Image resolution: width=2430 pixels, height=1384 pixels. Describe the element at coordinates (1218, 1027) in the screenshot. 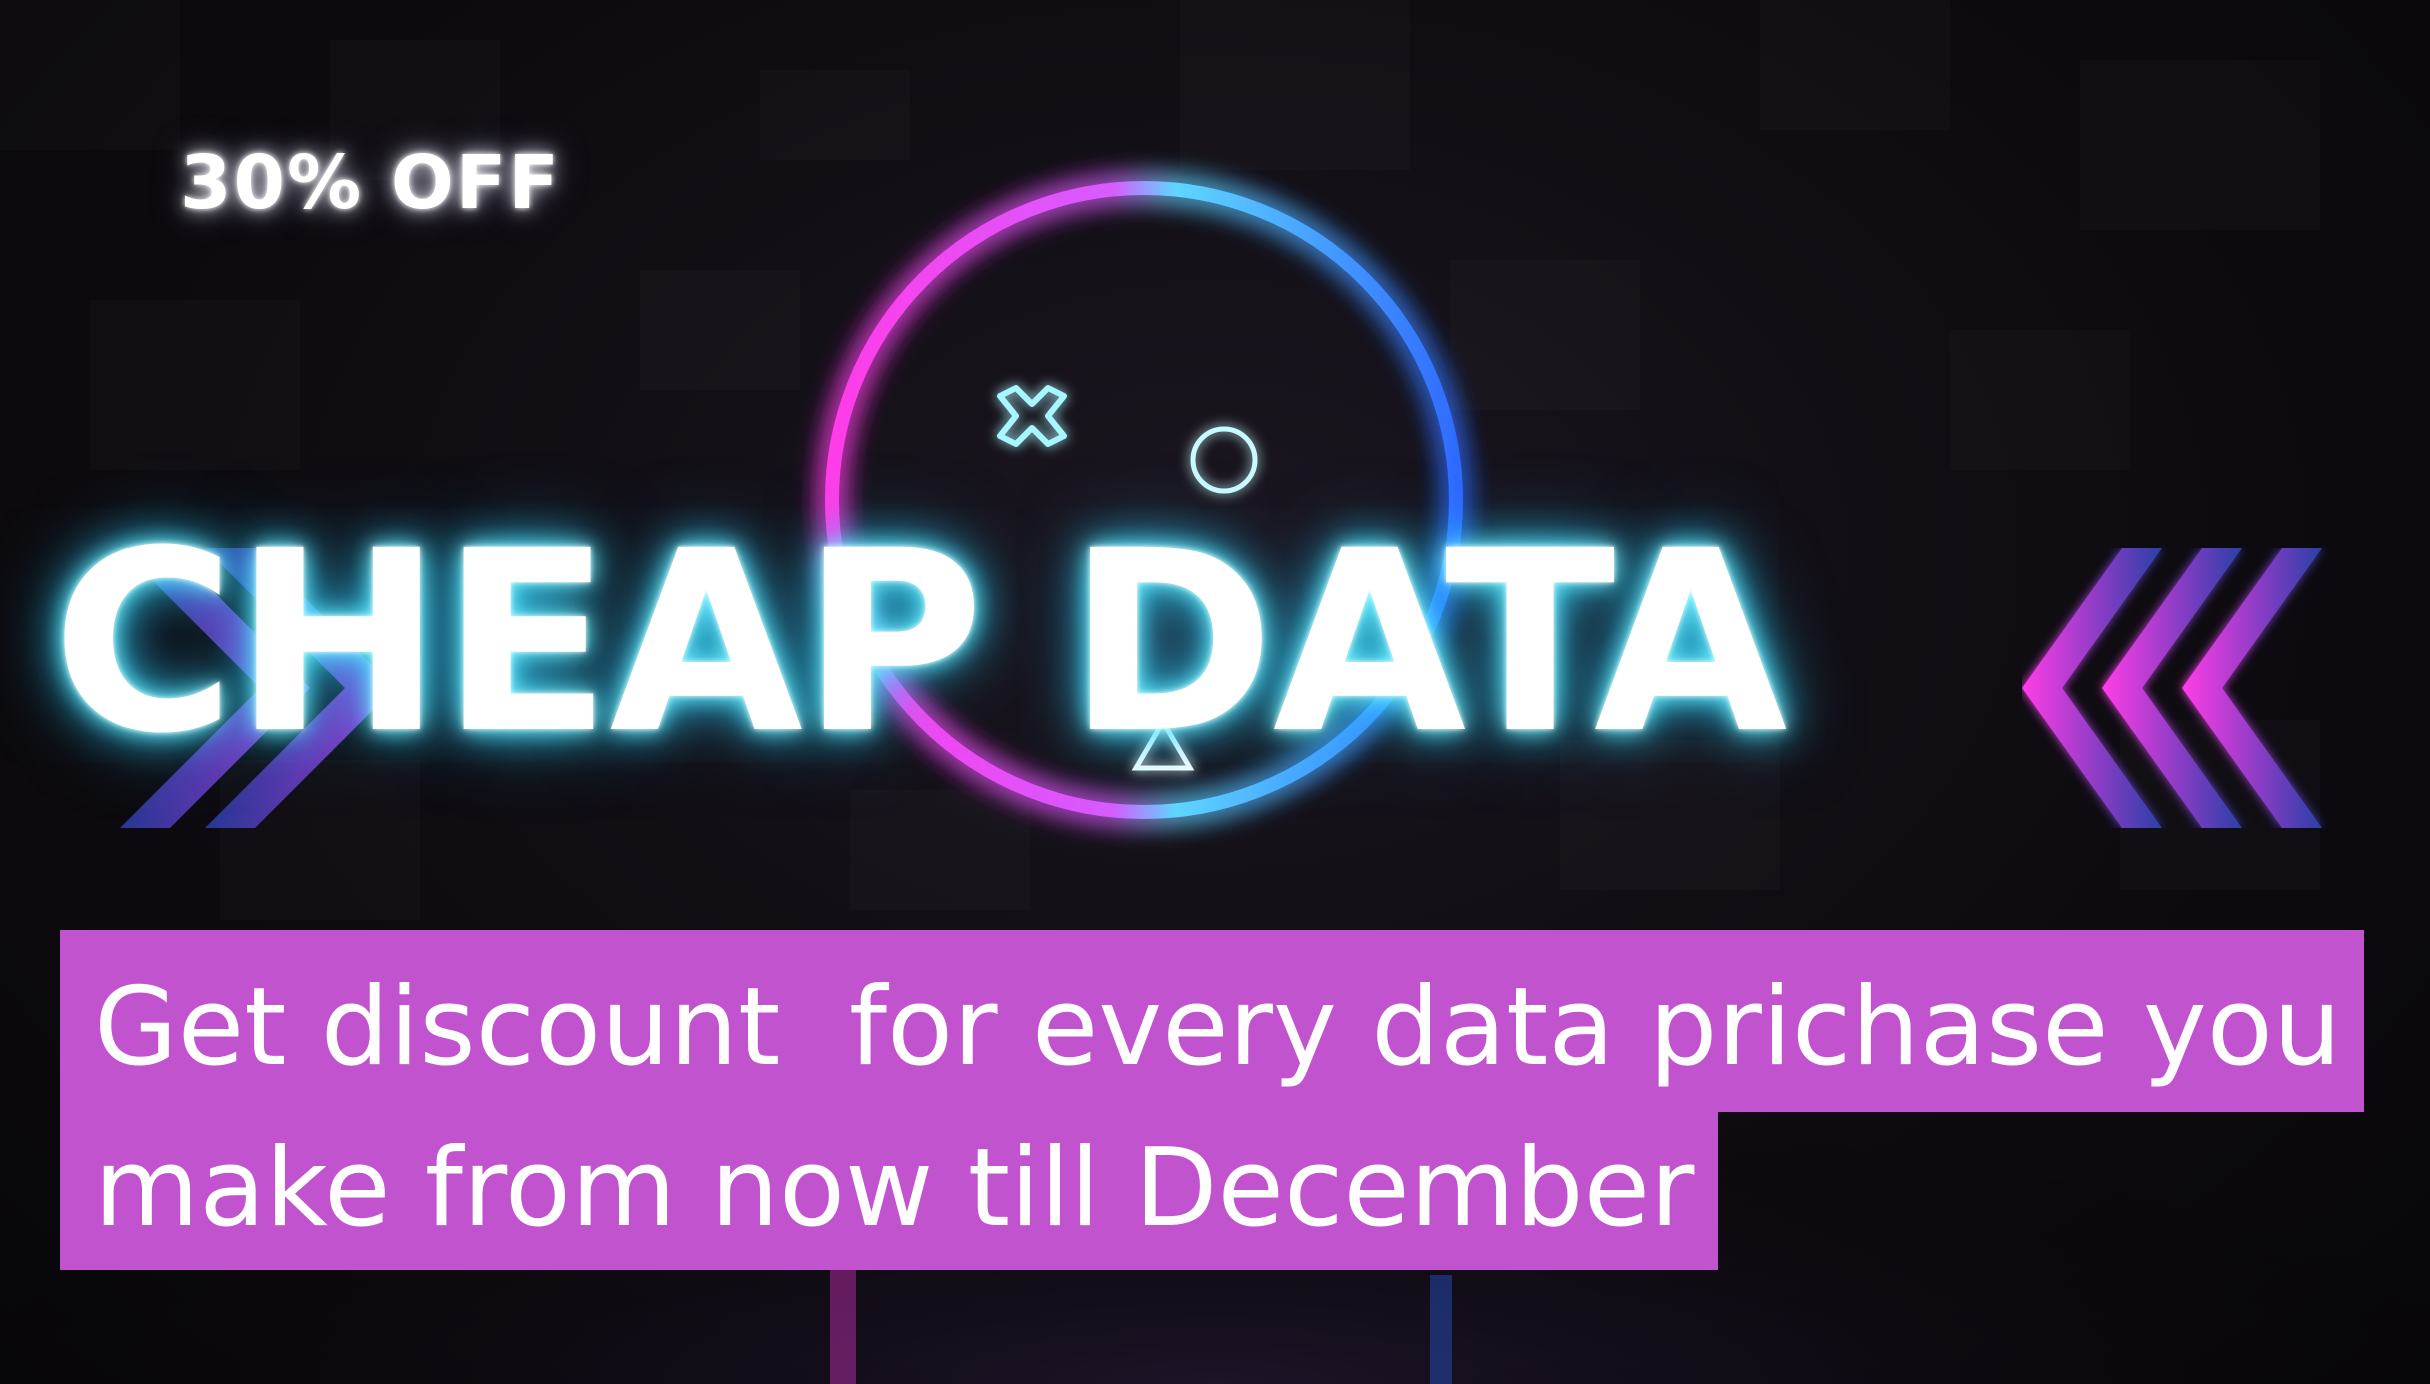

I see `tagline-line-1: Get discount for every data prichase you` at that location.